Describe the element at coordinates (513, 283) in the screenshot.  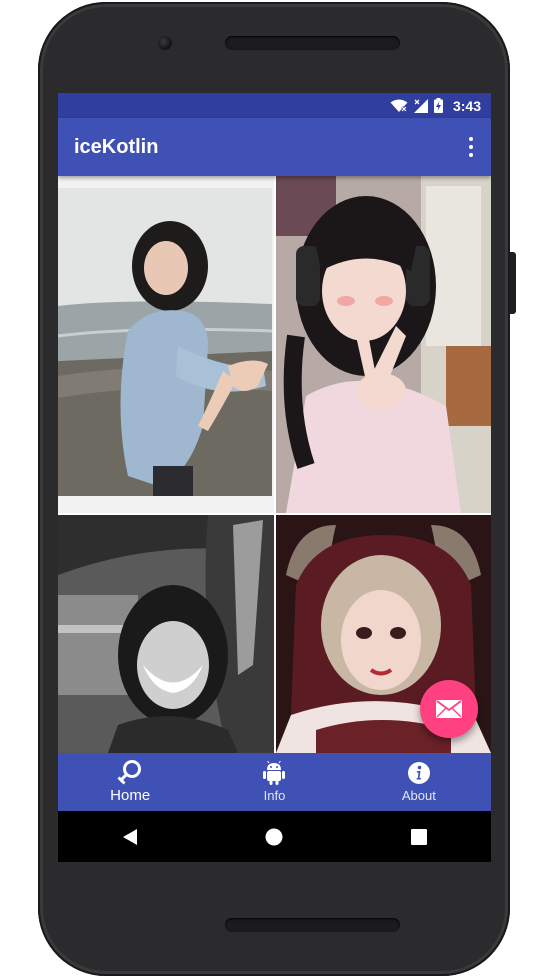
I see `side-button` at that location.